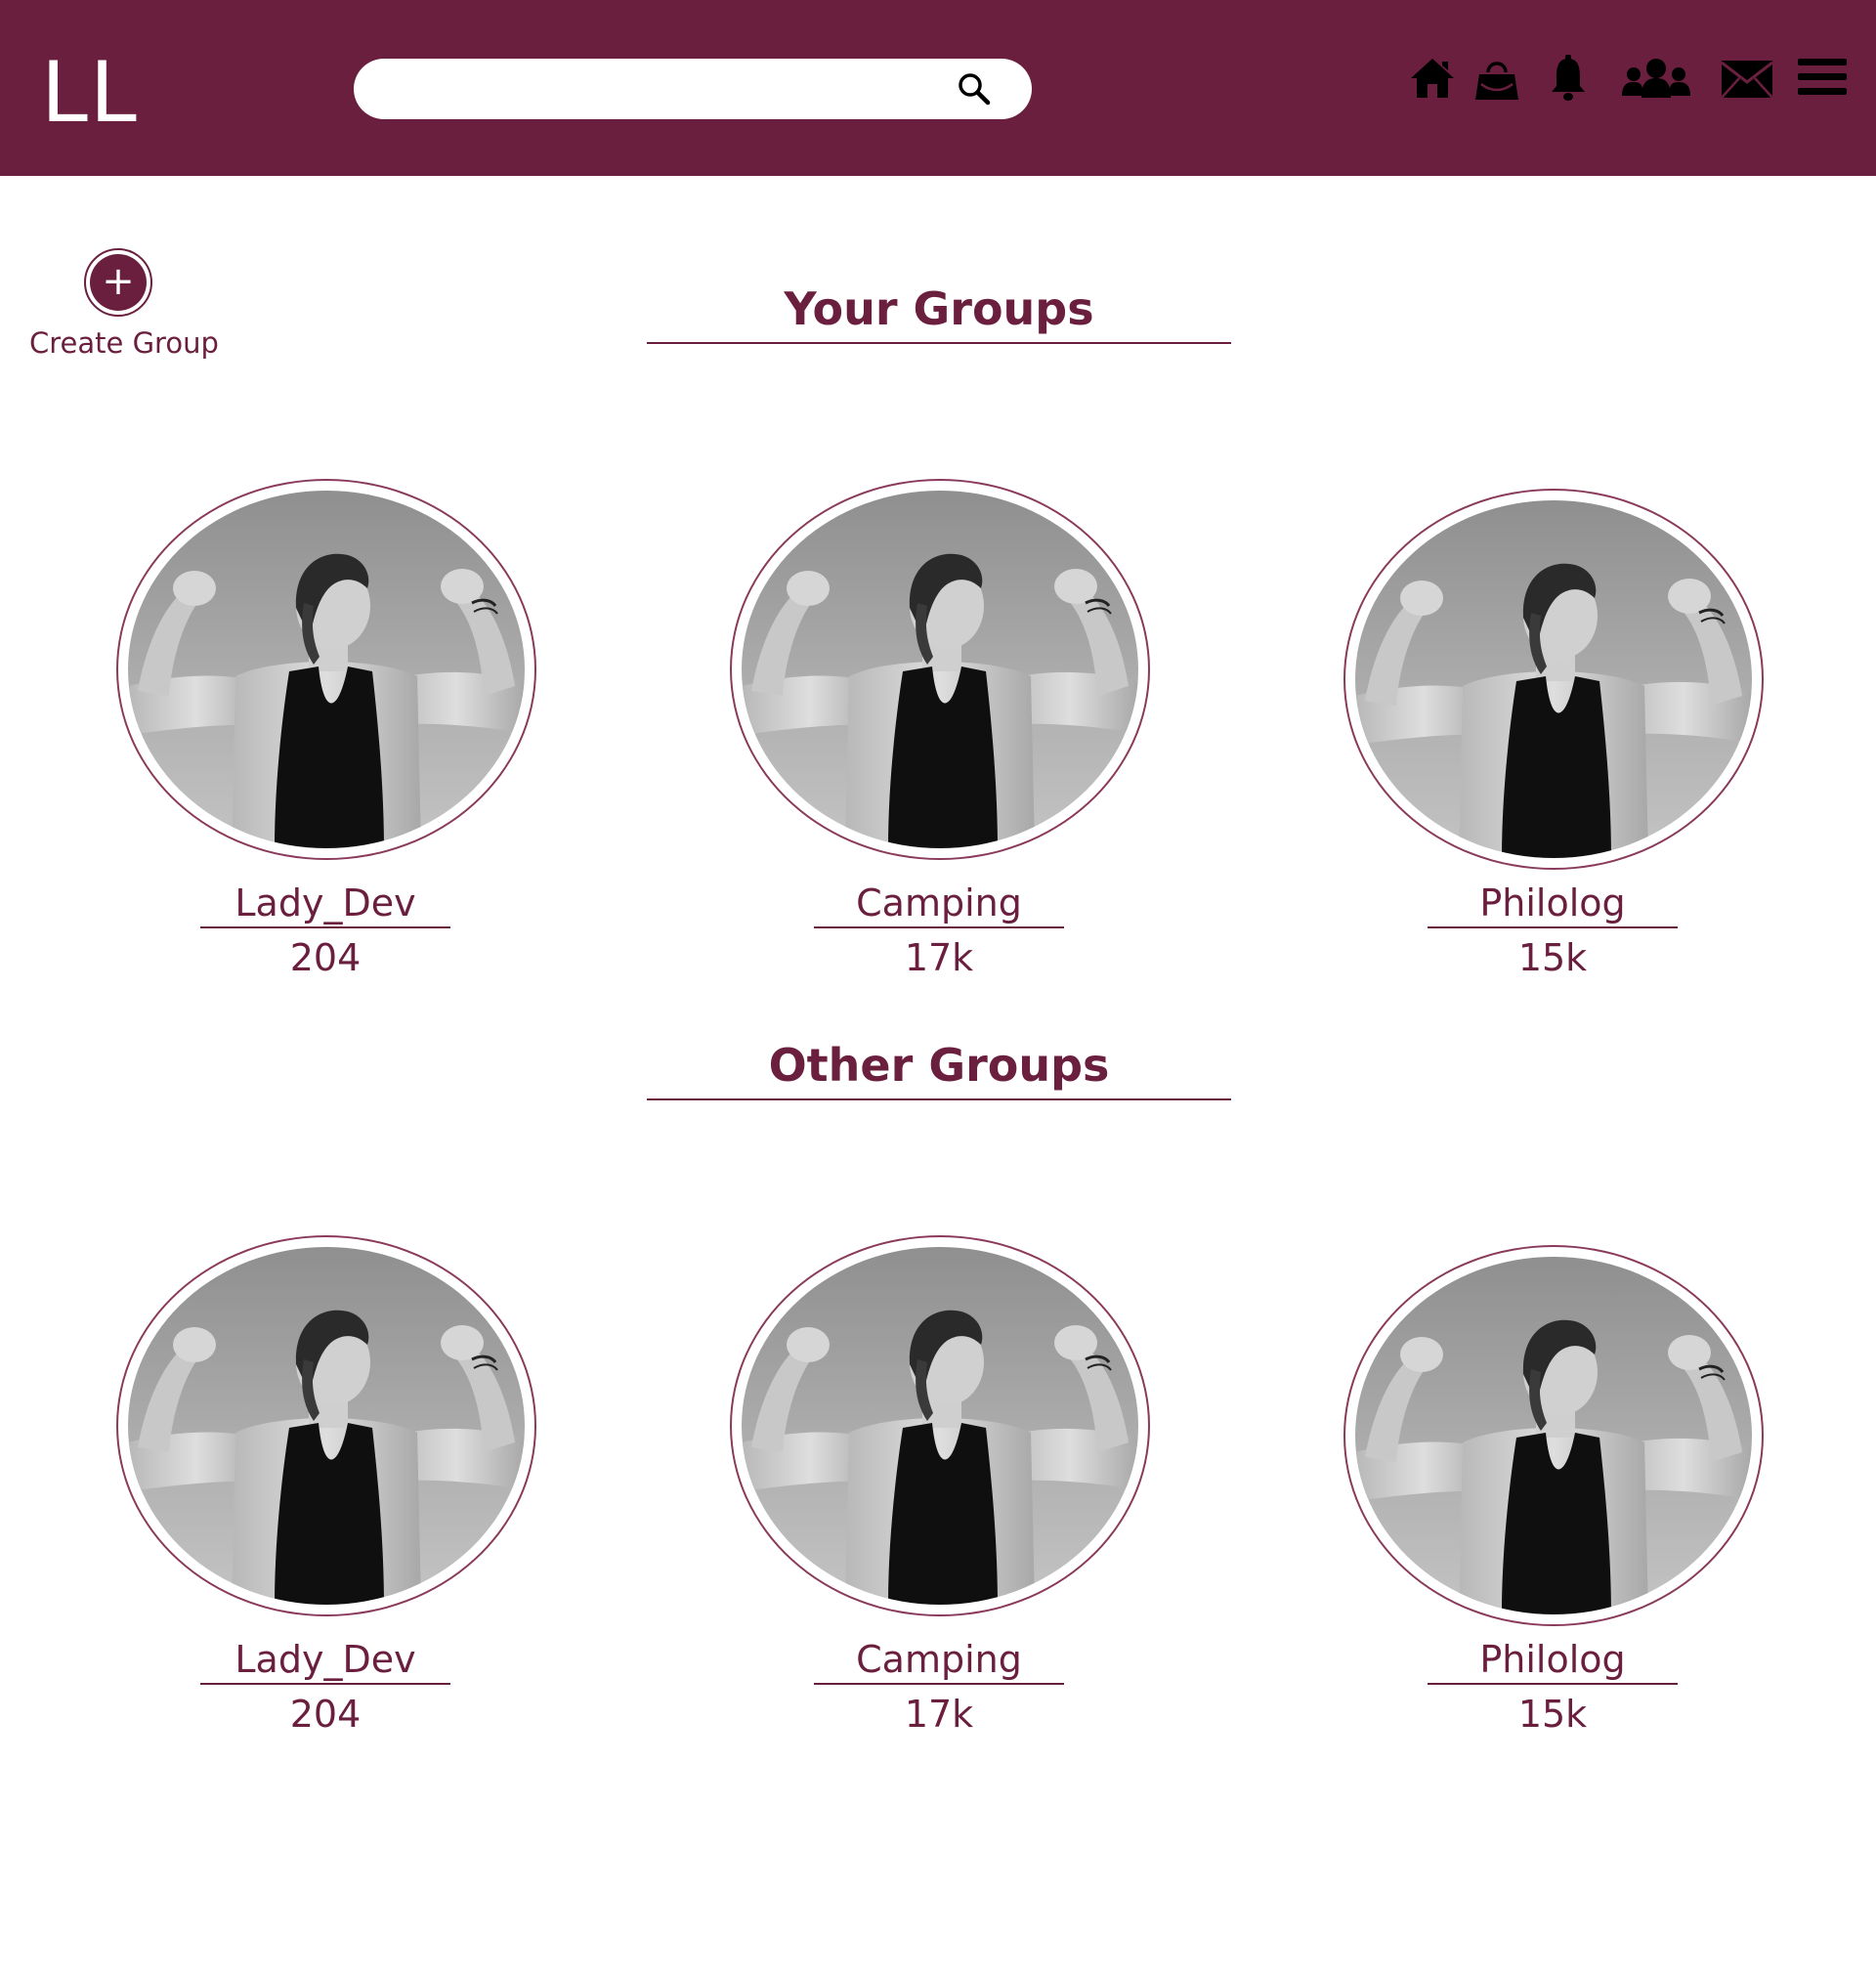  Describe the element at coordinates (90, 93) in the screenshot. I see `logo: LL` at that location.